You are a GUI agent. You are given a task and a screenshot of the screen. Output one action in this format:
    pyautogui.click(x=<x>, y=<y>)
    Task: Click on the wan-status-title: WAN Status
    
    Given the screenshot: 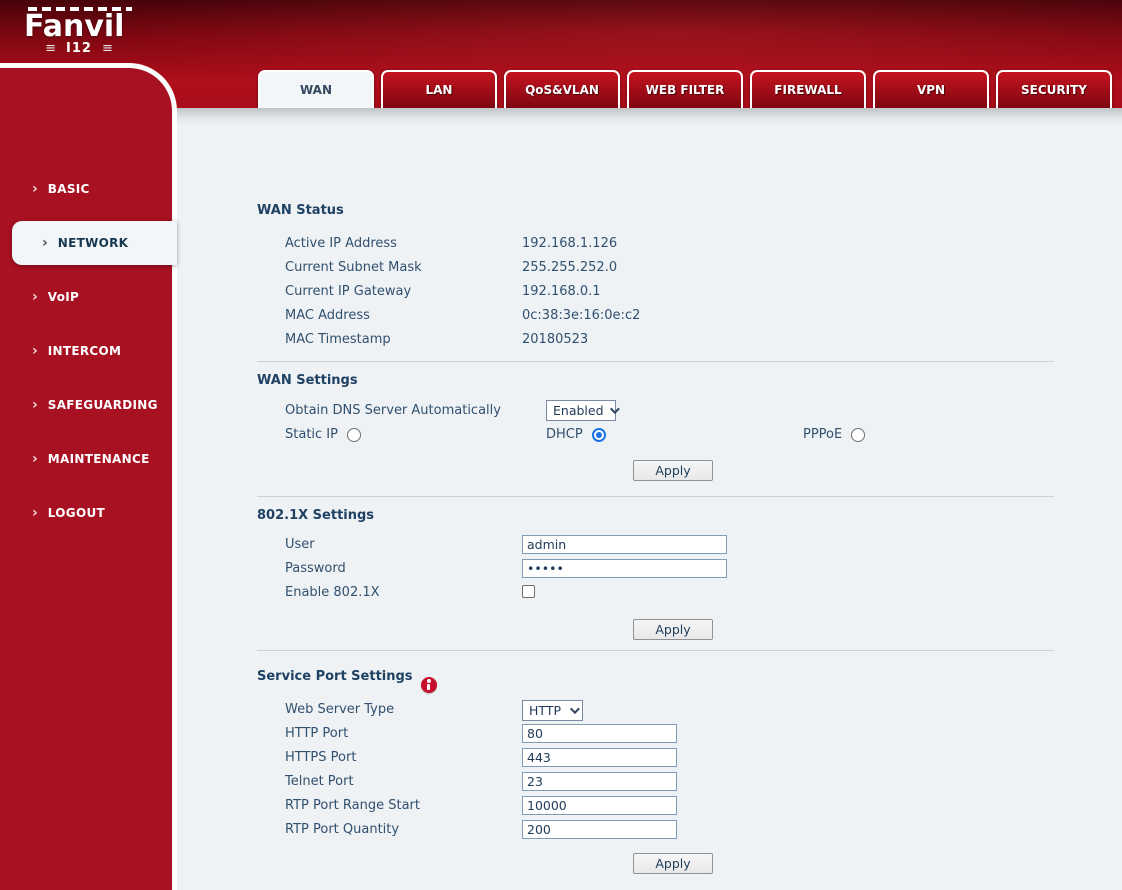 What is the action you would take?
    pyautogui.click(x=300, y=210)
    